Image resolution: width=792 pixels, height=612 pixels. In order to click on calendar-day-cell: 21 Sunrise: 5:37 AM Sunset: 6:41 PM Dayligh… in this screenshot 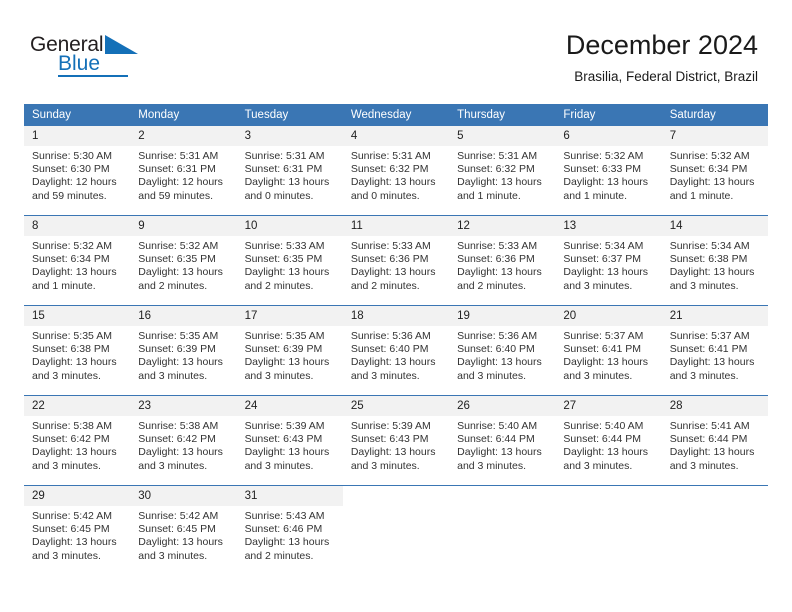, I will do `click(714, 350)`.